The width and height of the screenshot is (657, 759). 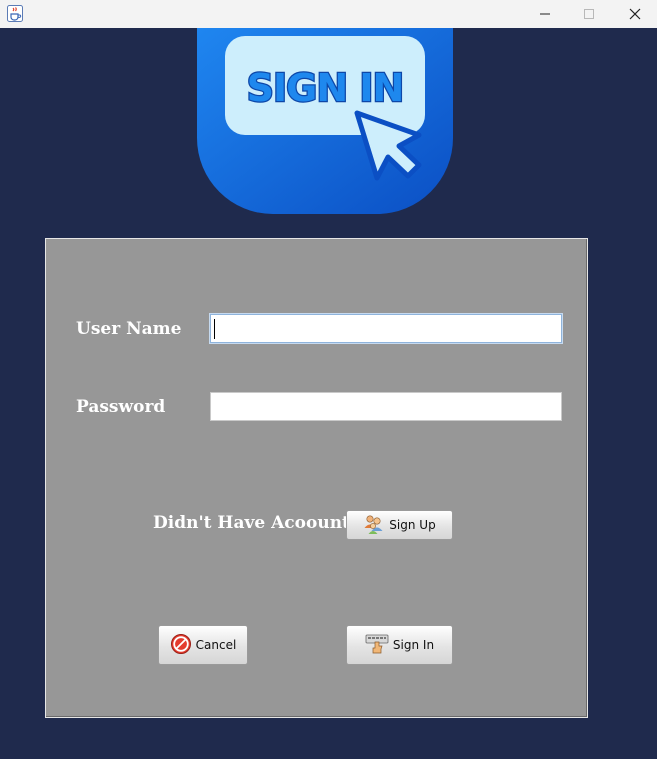 I want to click on password-field, so click(x=386, y=406).